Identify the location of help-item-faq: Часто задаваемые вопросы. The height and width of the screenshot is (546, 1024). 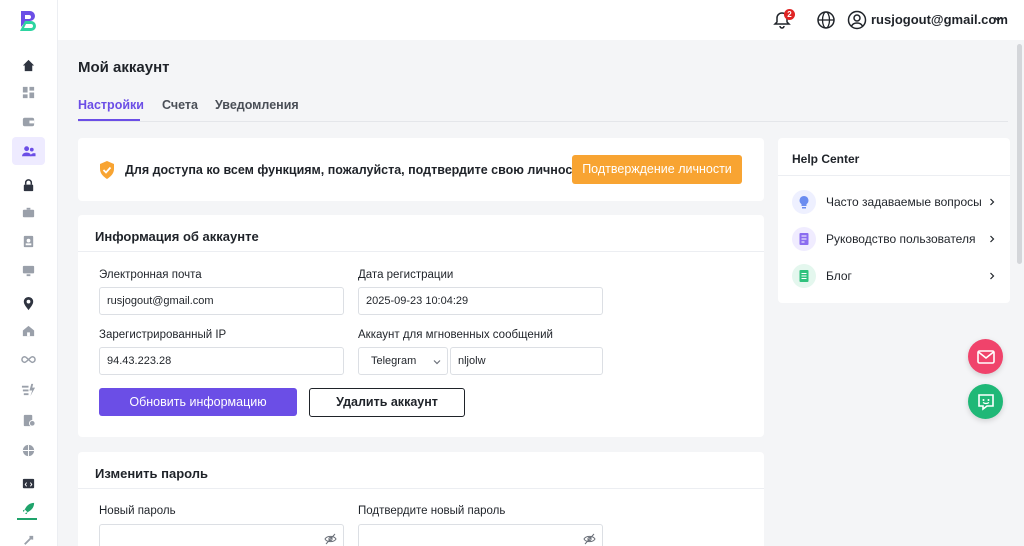
(894, 202).